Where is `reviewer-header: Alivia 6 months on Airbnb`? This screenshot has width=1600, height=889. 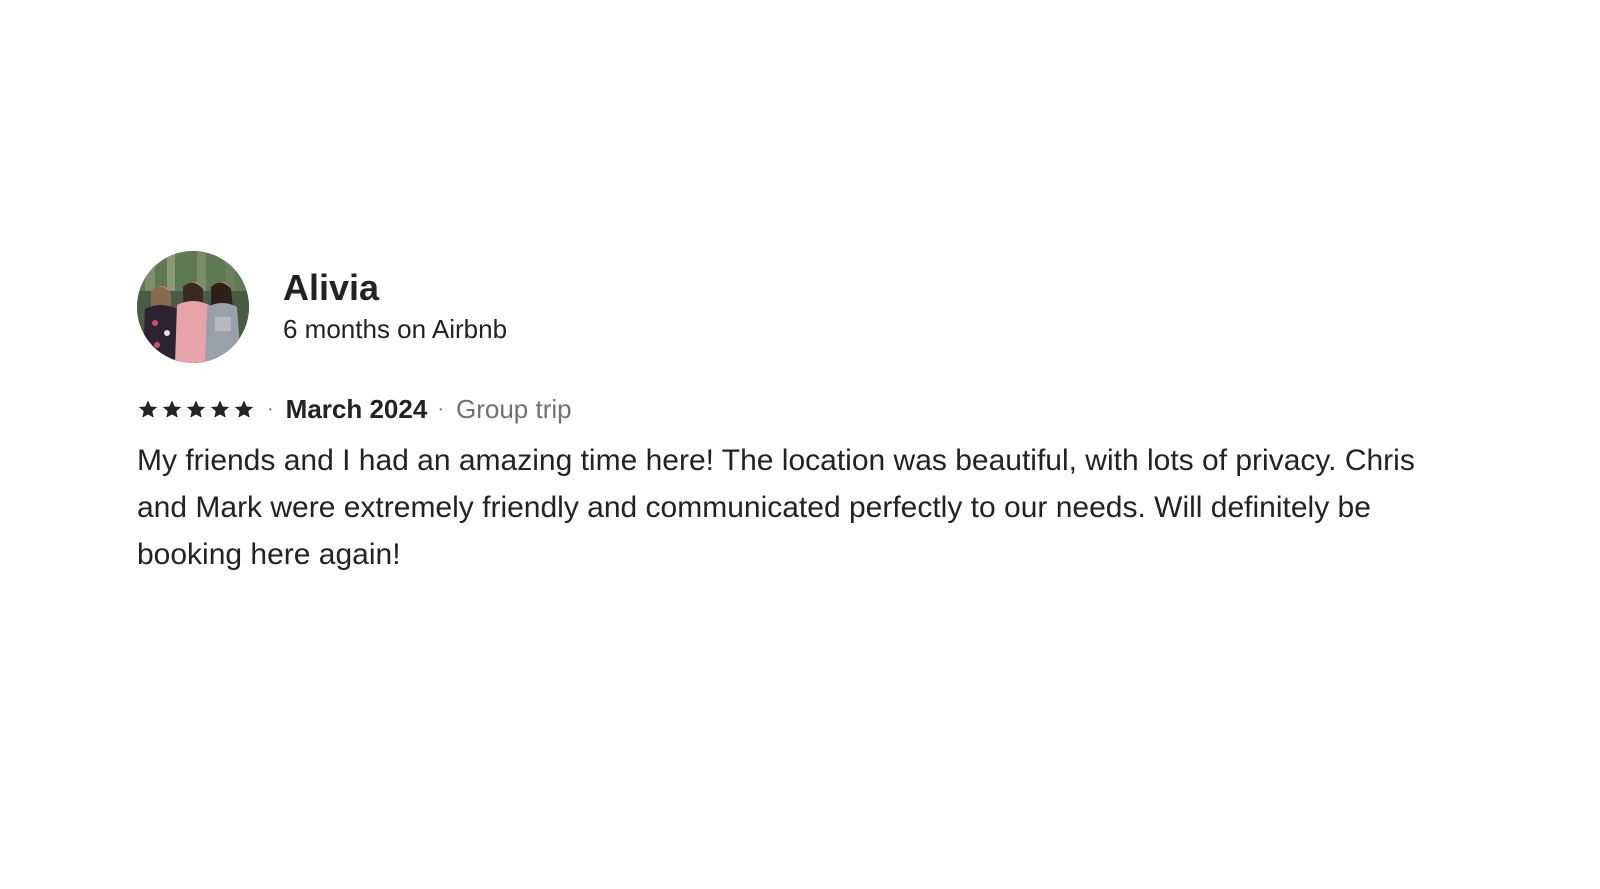 reviewer-header: Alivia 6 months on Airbnb is located at coordinates (802, 307).